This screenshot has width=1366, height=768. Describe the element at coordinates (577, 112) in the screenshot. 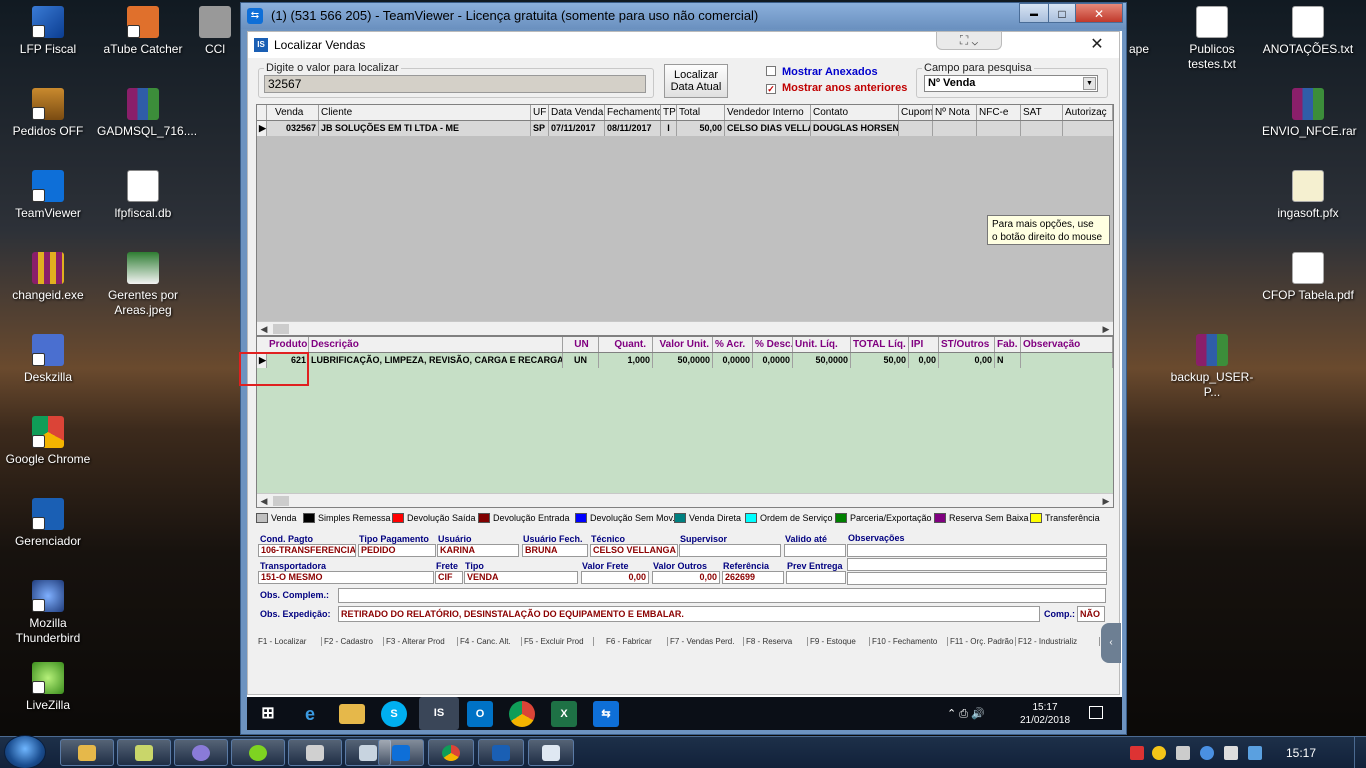

I see `col-header: Data Venda` at that location.